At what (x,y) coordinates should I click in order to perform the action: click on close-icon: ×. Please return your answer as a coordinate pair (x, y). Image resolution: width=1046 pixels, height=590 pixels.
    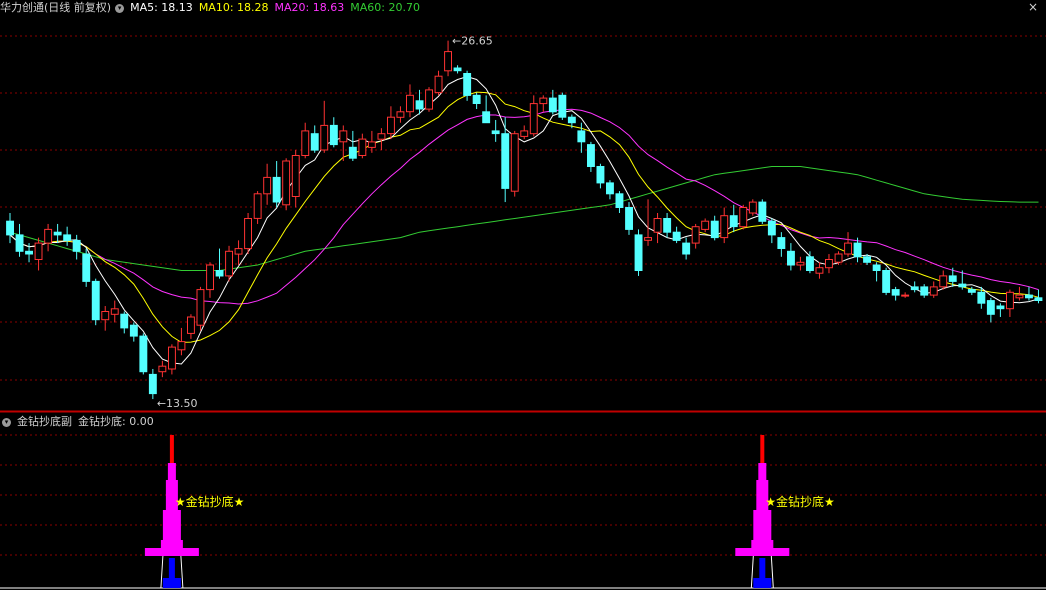
    Looking at the image, I should click on (1033, 7).